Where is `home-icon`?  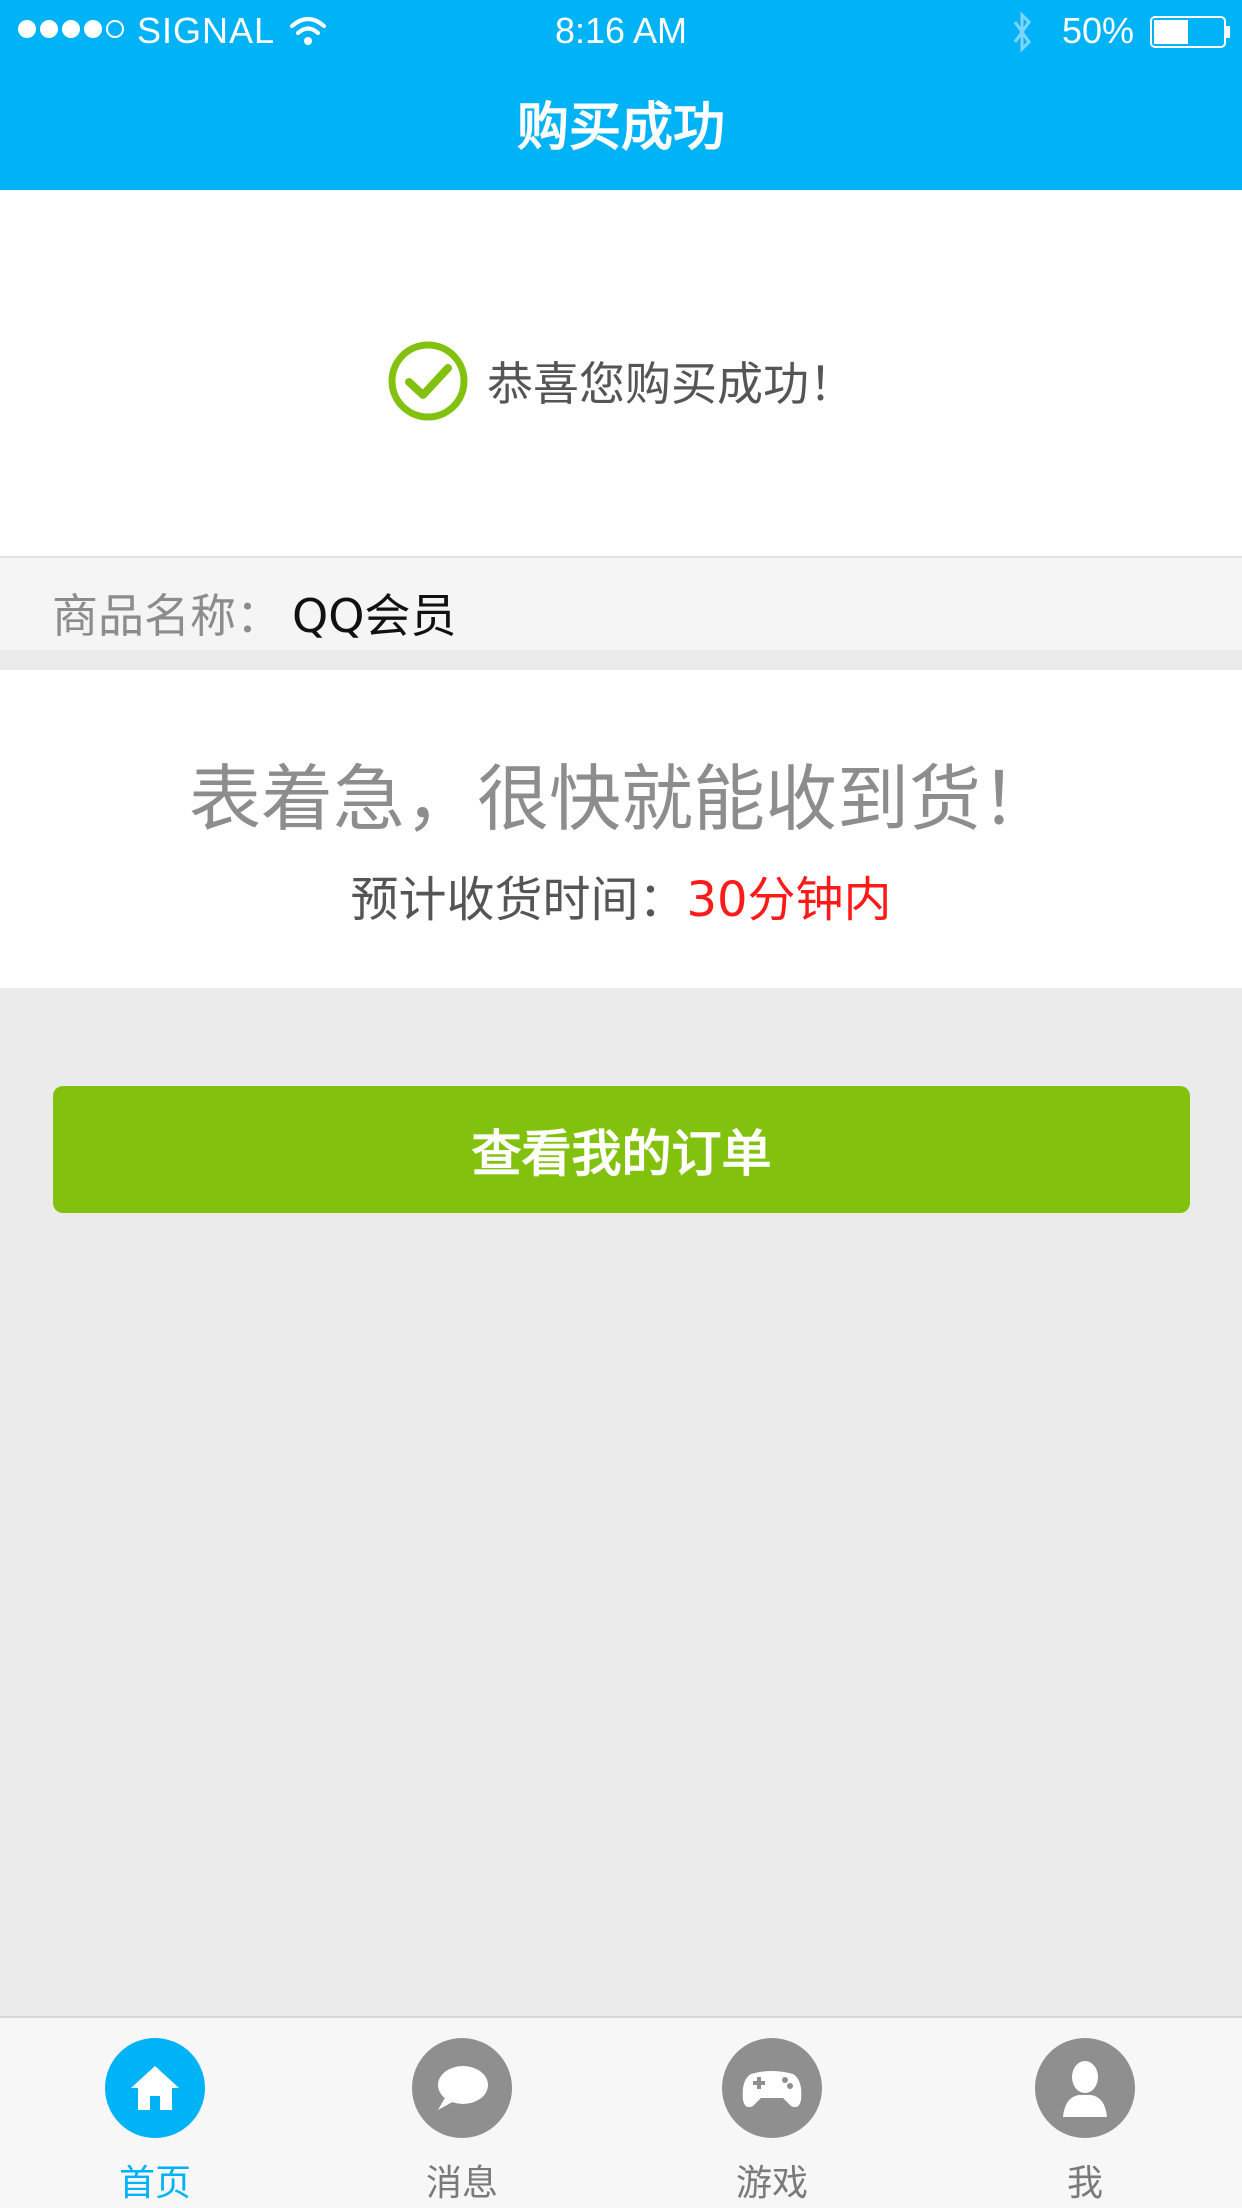
home-icon is located at coordinates (155, 2088).